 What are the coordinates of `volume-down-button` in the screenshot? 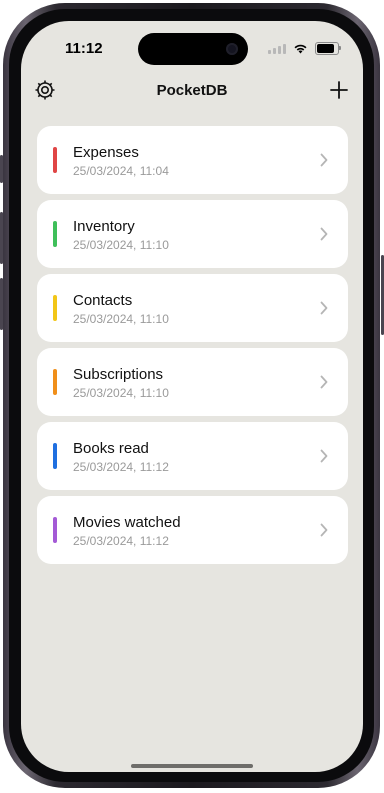 It's located at (1, 304).